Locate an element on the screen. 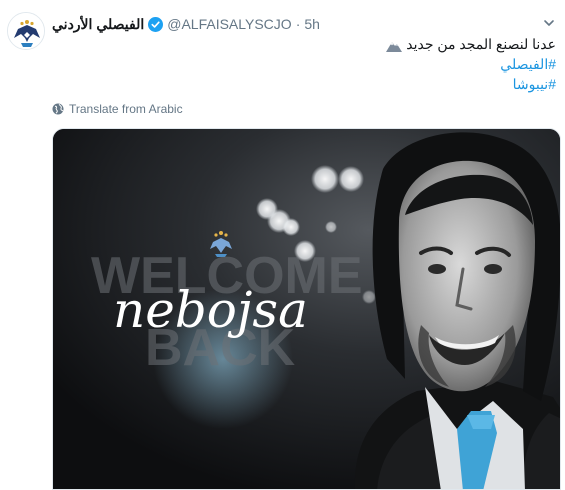 This screenshot has width=565, height=490. tweet-text-line: عدنا لنصنع المجد من جديد is located at coordinates (311, 44).